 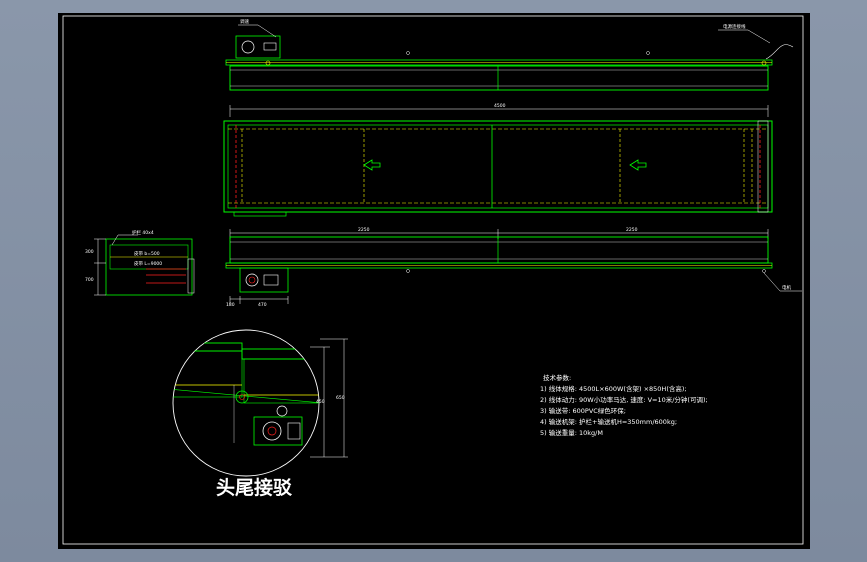 What do you see at coordinates (372, 165) in the screenshot?
I see `direction-arrow-left` at bounding box center [372, 165].